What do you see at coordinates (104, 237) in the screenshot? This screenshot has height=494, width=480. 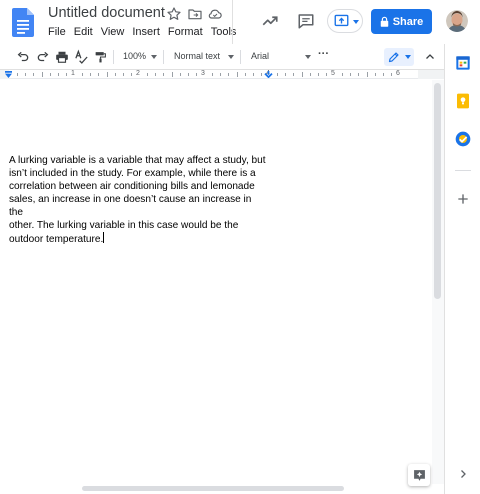 I see `text-cursor` at bounding box center [104, 237].